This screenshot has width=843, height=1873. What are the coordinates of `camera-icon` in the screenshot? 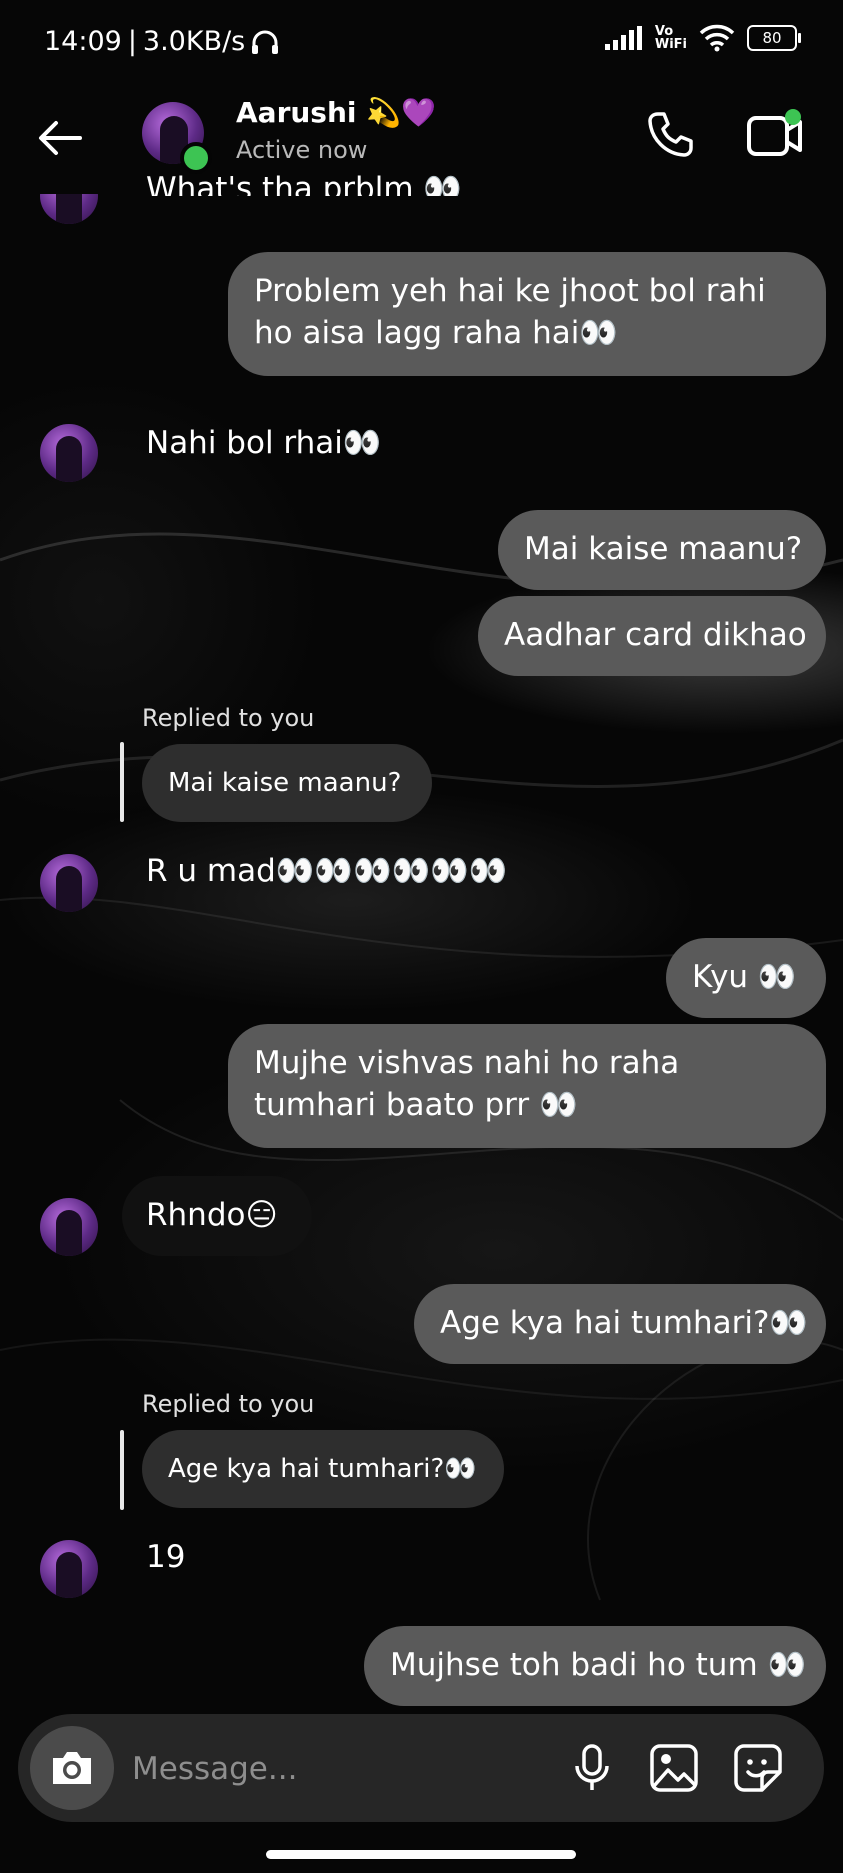 It's located at (72, 1768).